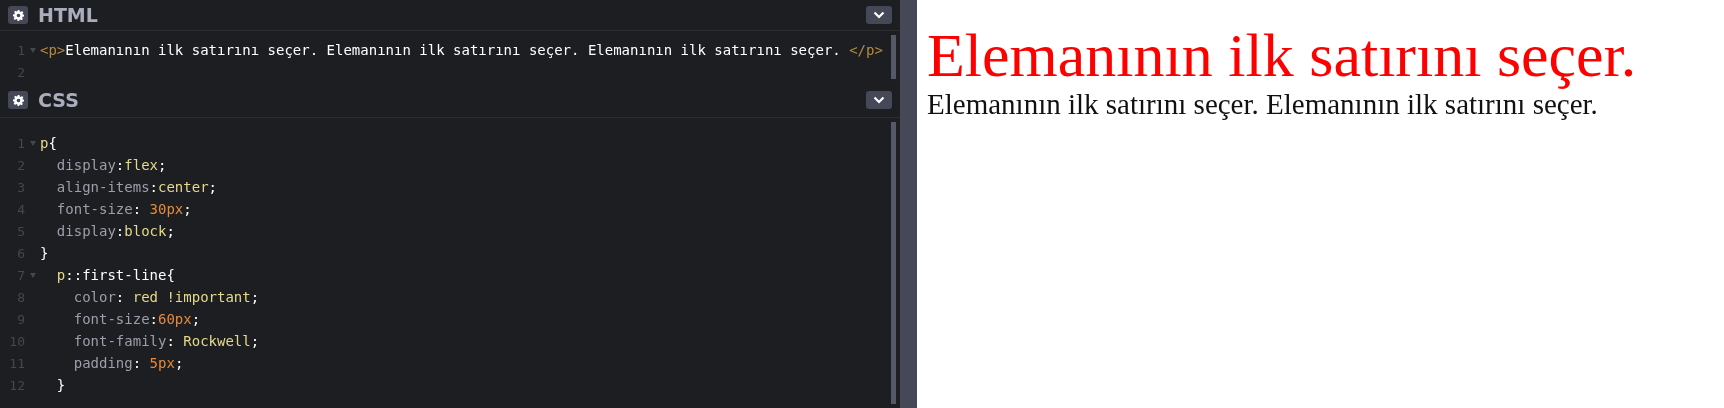  Describe the element at coordinates (128, 363) in the screenshot. I see `code-line: padding: 5px;` at that location.